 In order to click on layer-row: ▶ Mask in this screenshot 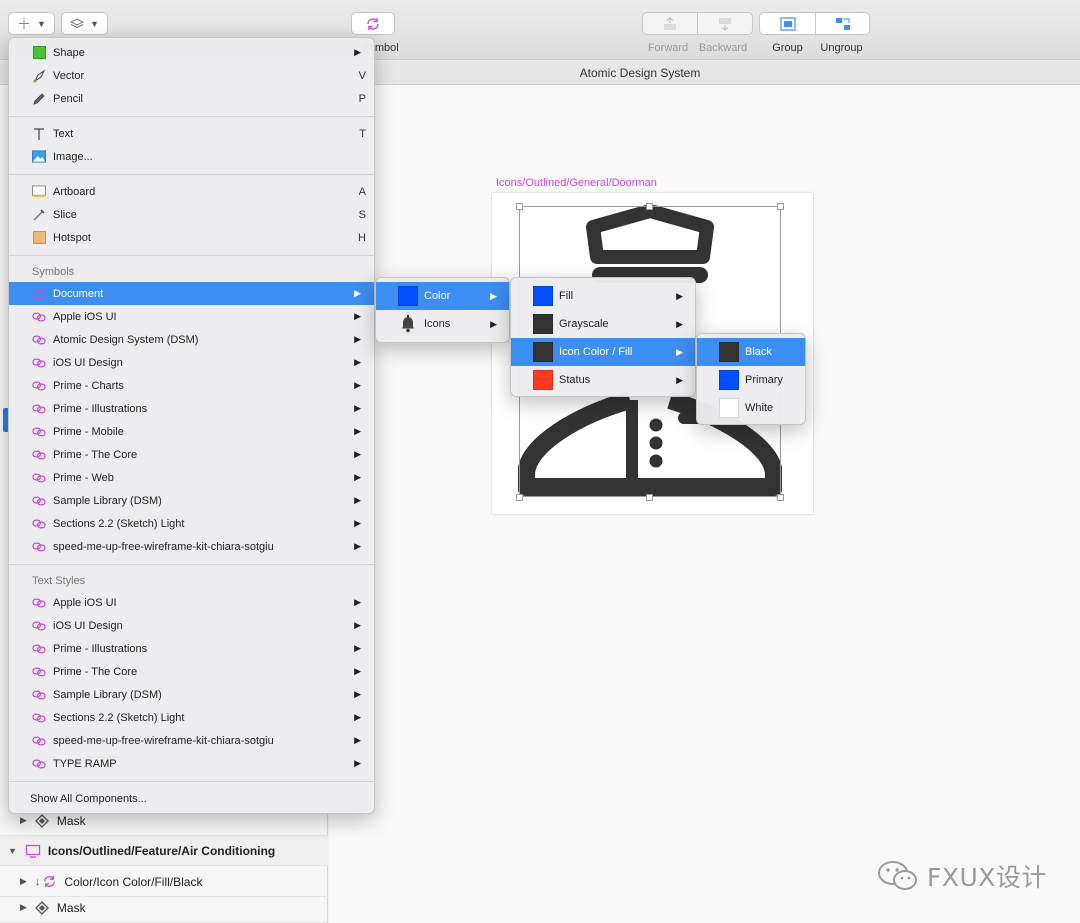, I will do `click(164, 908)`.